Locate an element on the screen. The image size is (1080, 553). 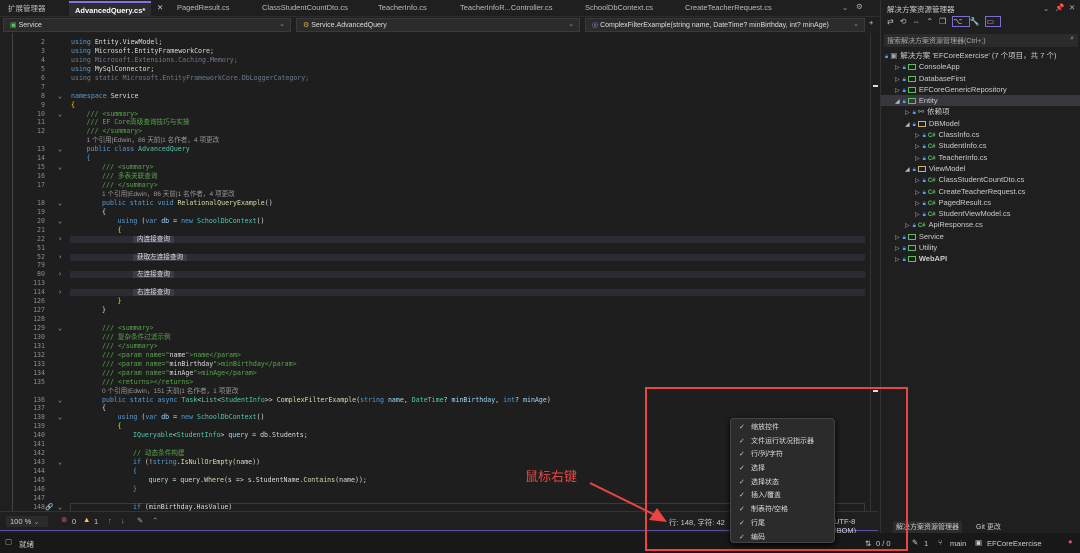
code-line: 79 is located at coordinates (439, 265).